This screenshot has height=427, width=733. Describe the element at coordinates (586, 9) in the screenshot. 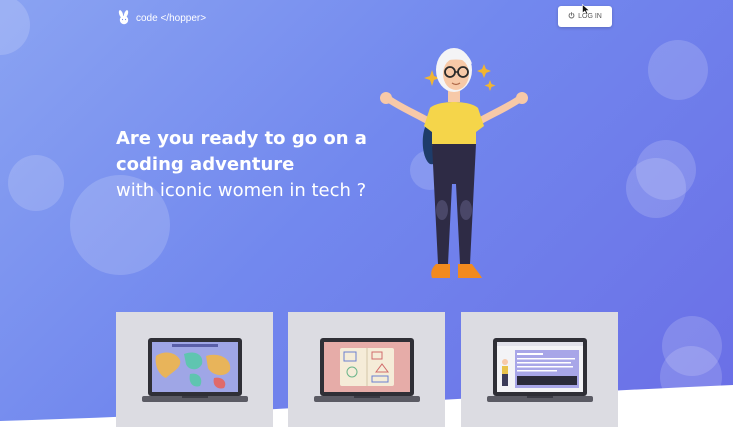

I see `mouse-cursor-icon` at that location.